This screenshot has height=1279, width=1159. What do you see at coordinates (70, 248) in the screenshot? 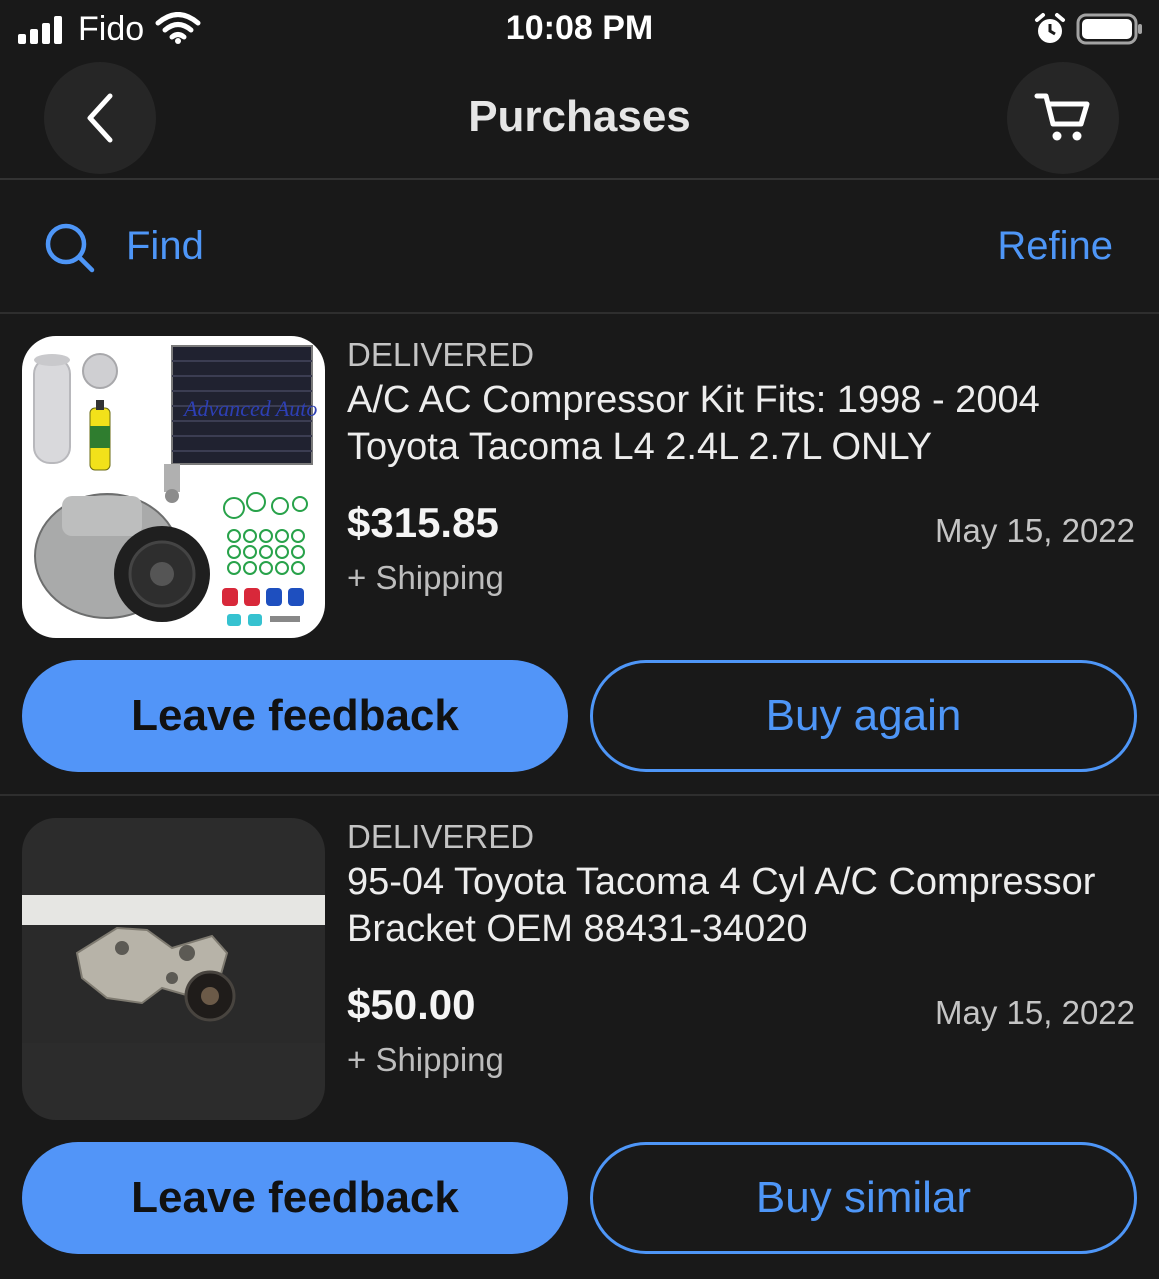
I see `search-icon` at bounding box center [70, 248].